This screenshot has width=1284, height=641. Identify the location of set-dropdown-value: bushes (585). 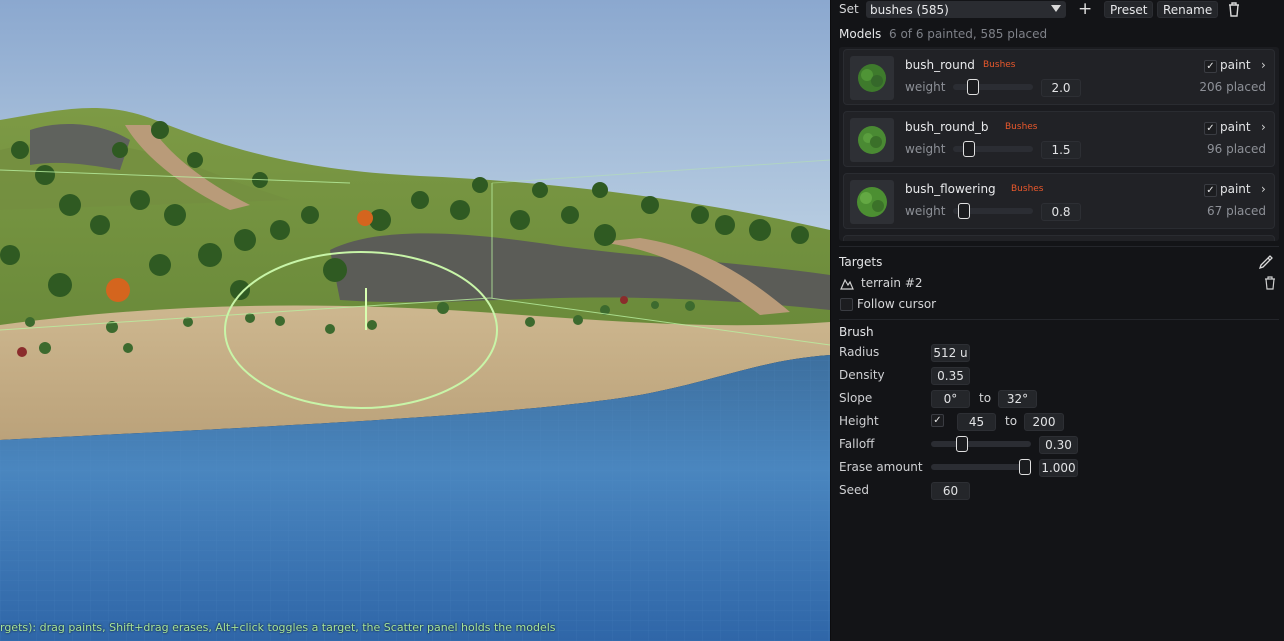
(909, 9).